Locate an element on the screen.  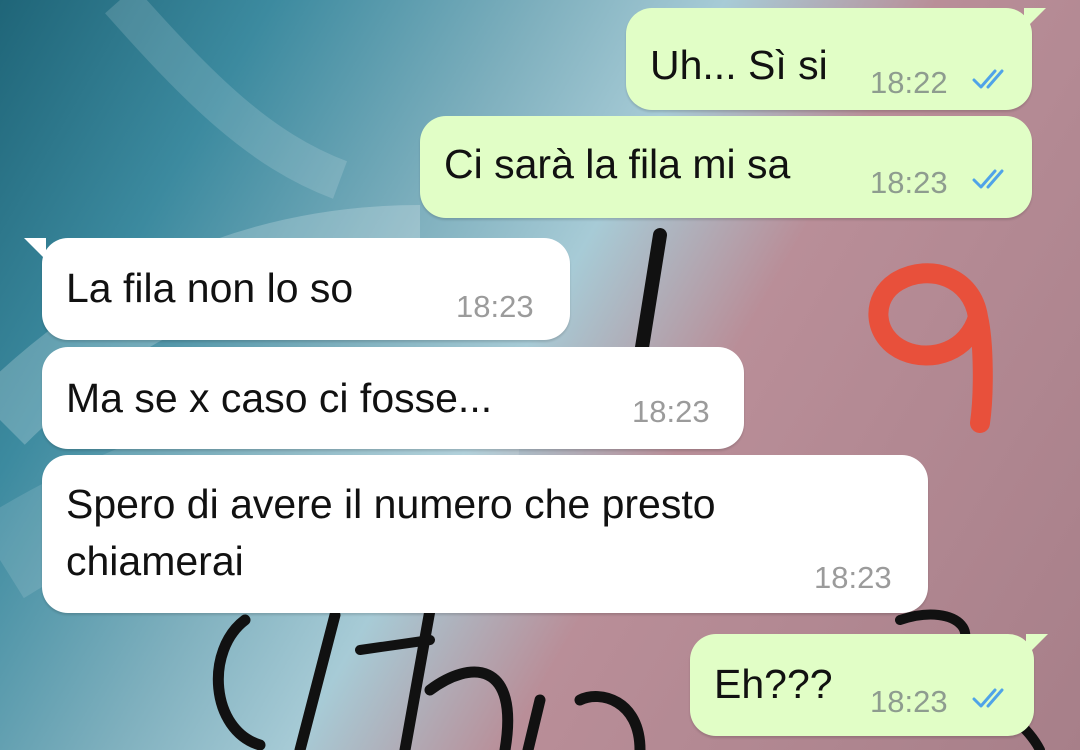
message-time: 18:22 is located at coordinates (909, 82).